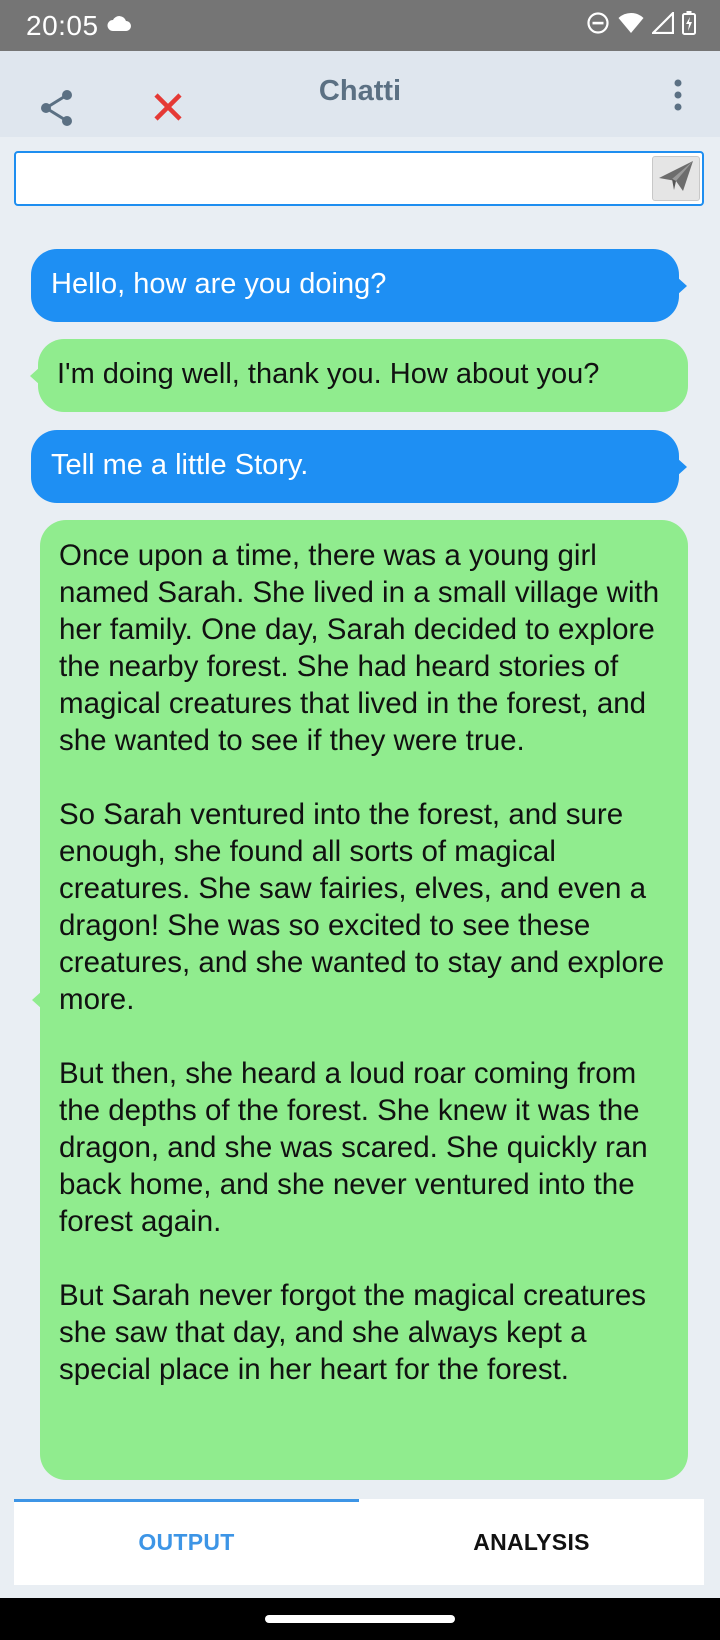 This screenshot has height=1640, width=720. I want to click on navigation-bar, so click(360, 1619).